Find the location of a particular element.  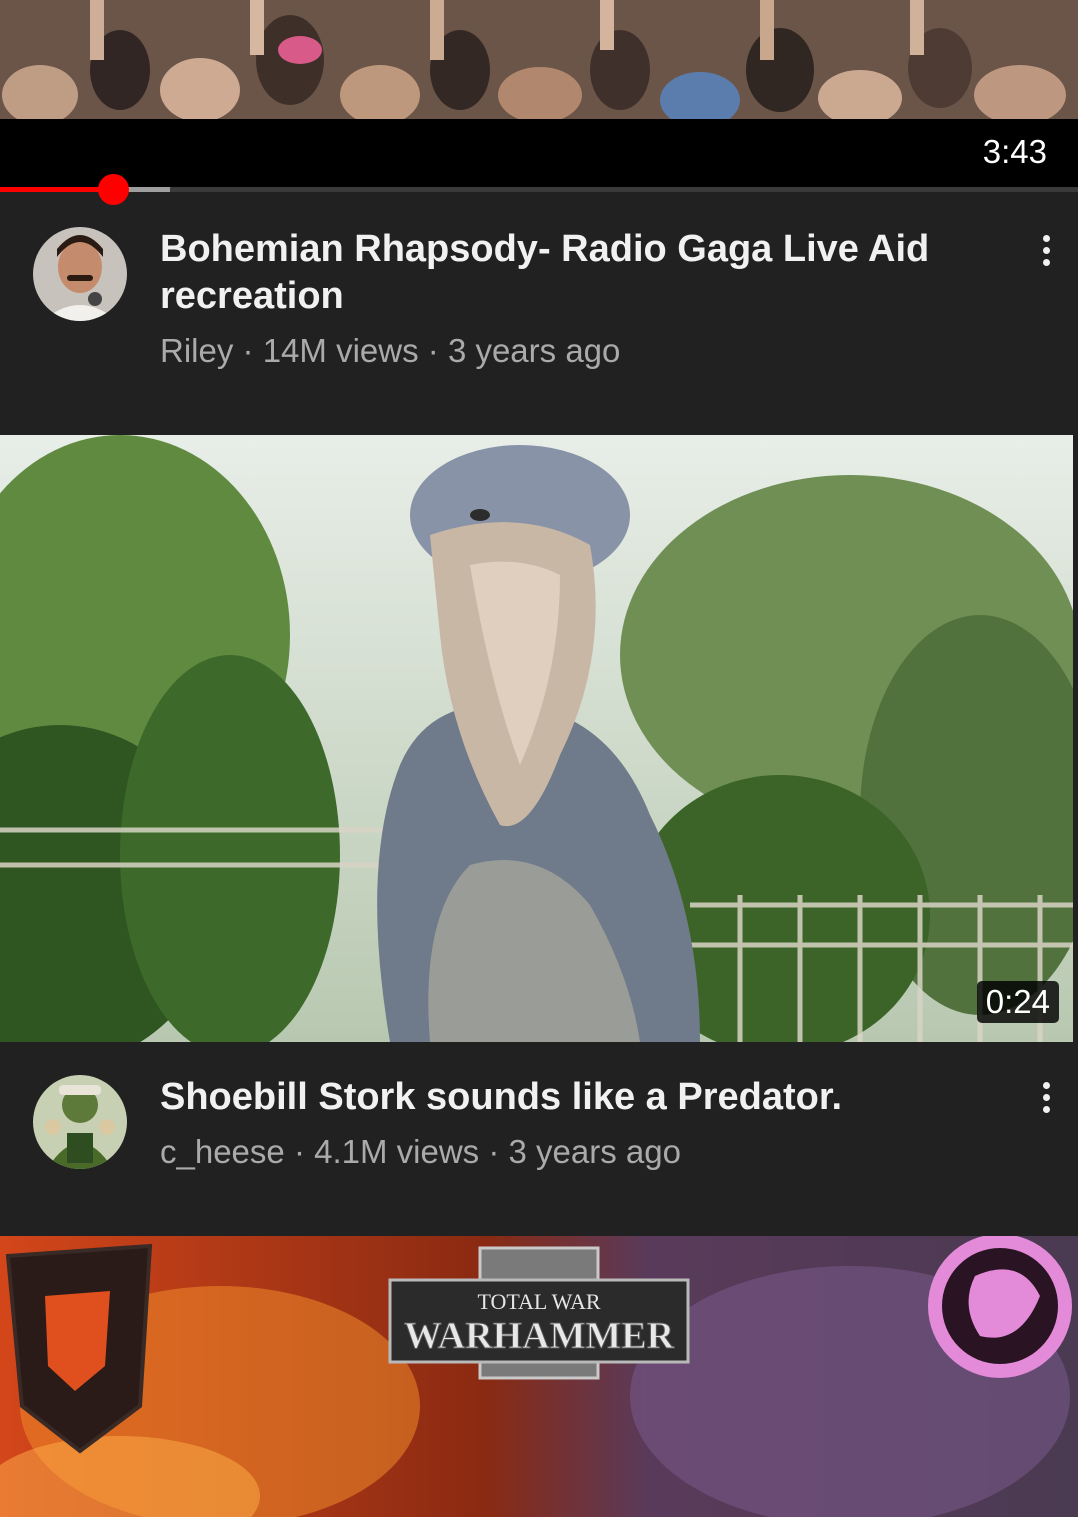

video-duration-badge: 0:24 is located at coordinates (1017, 1002).